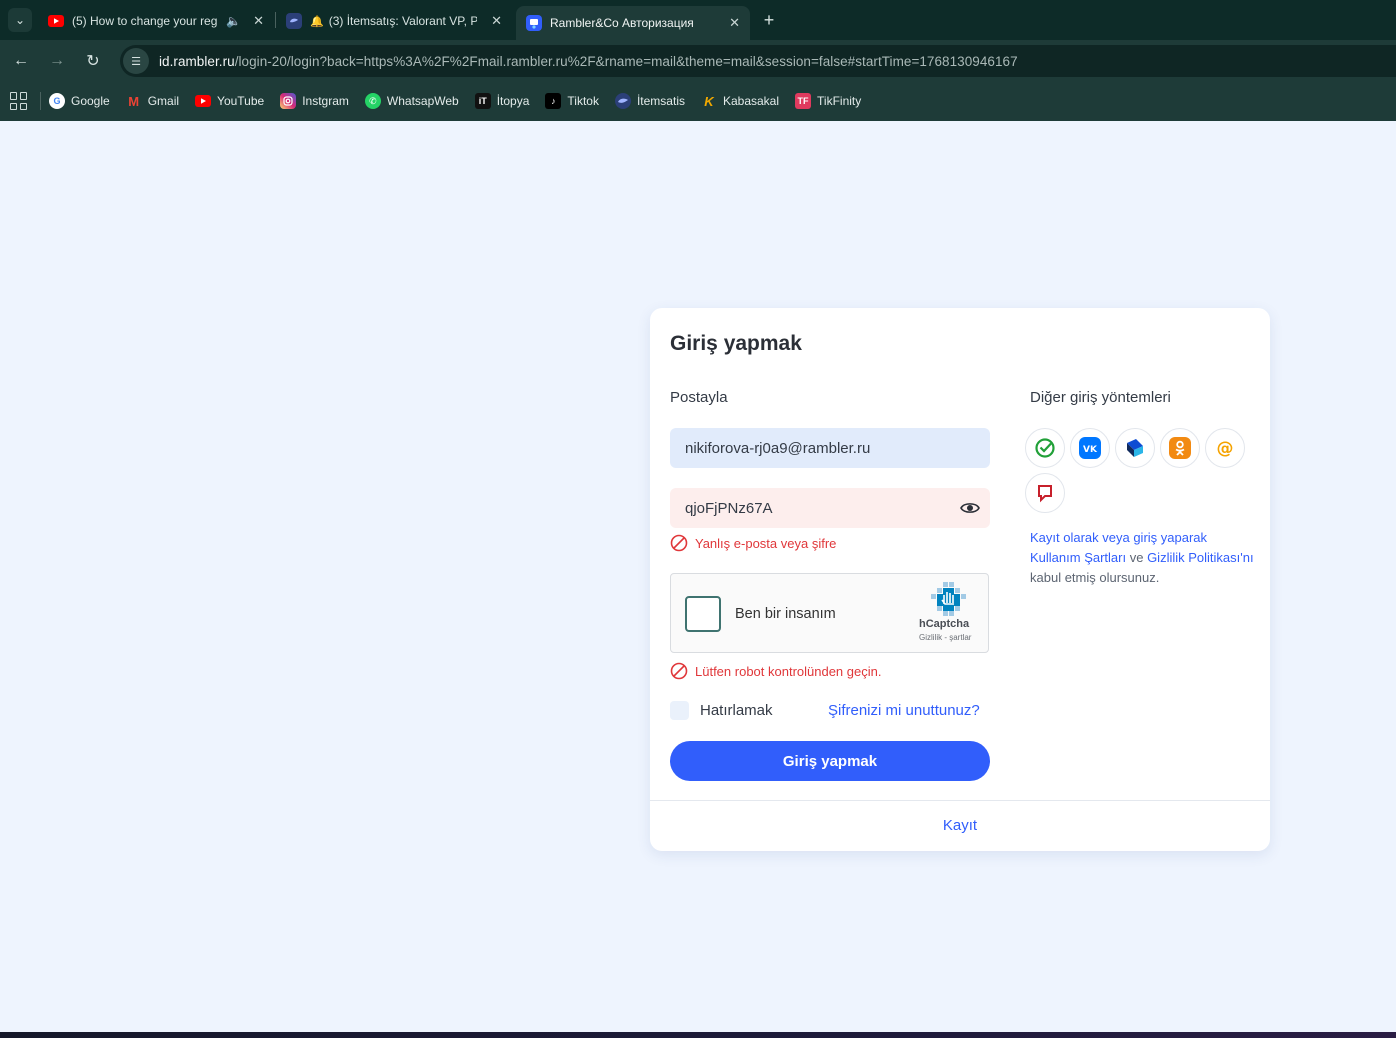  I want to click on divider, so click(960, 800).